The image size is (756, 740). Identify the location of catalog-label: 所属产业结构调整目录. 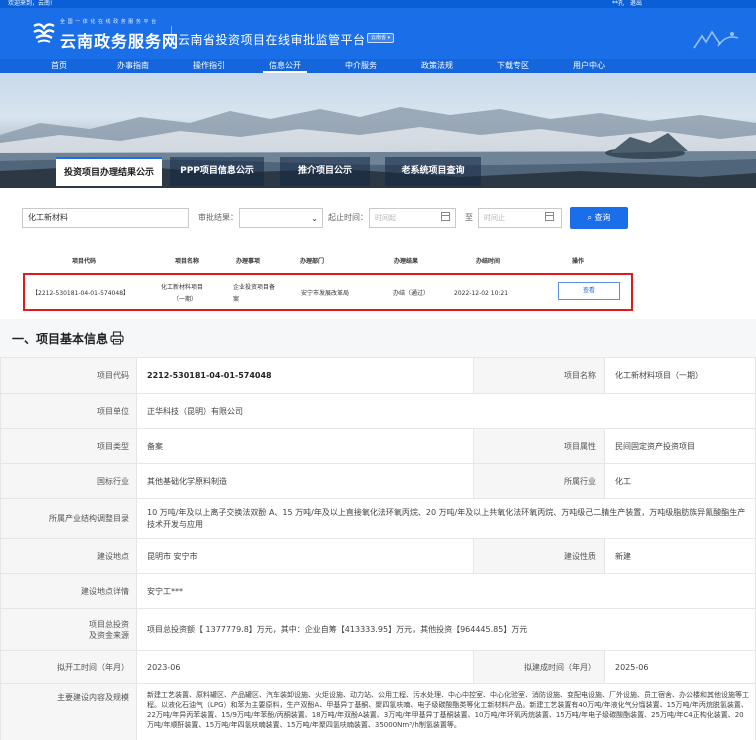
(68, 518).